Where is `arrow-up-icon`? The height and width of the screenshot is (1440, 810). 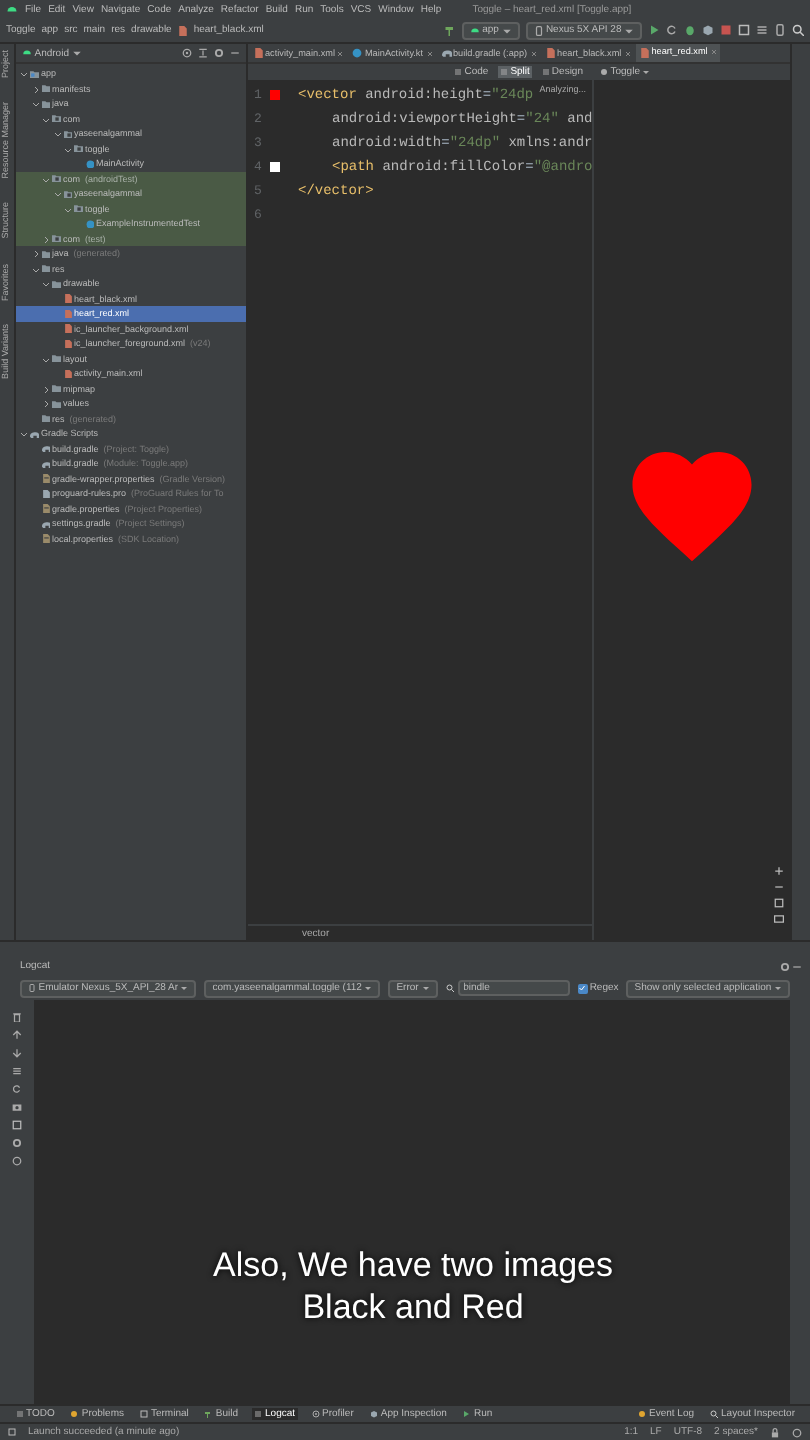
arrow-up-icon is located at coordinates (17, 1035).